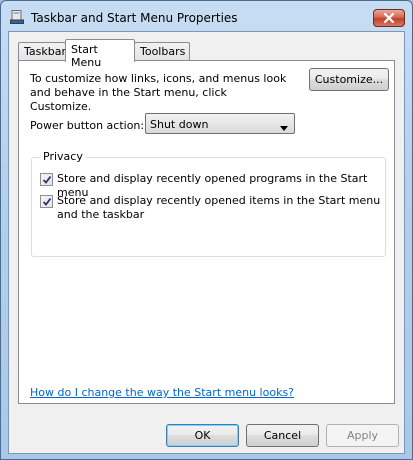 The width and height of the screenshot is (413, 460). What do you see at coordinates (63, 156) in the screenshot?
I see `privacy-group-title: Privacy` at bounding box center [63, 156].